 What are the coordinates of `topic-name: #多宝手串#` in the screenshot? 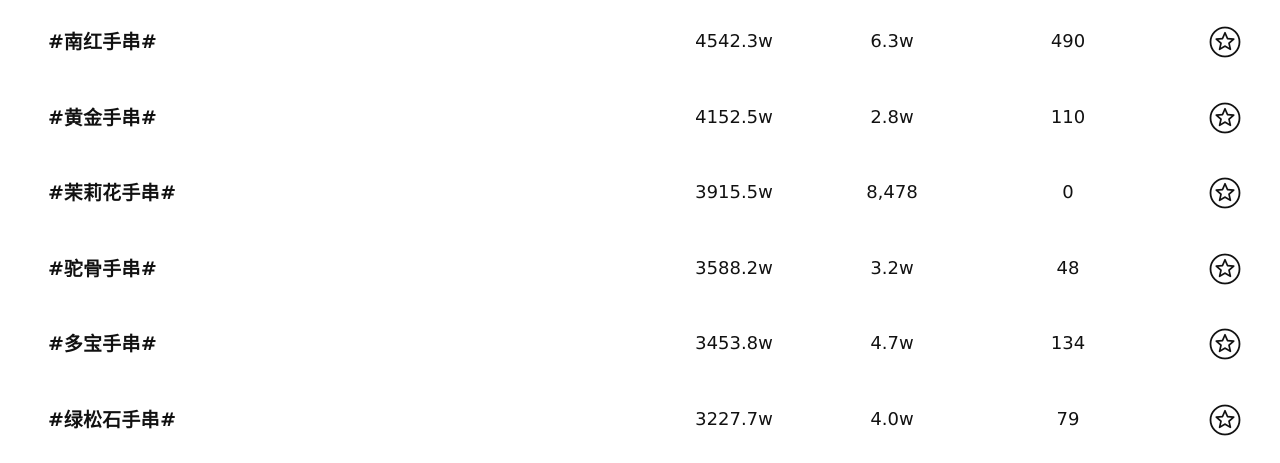 It's located at (102, 344).